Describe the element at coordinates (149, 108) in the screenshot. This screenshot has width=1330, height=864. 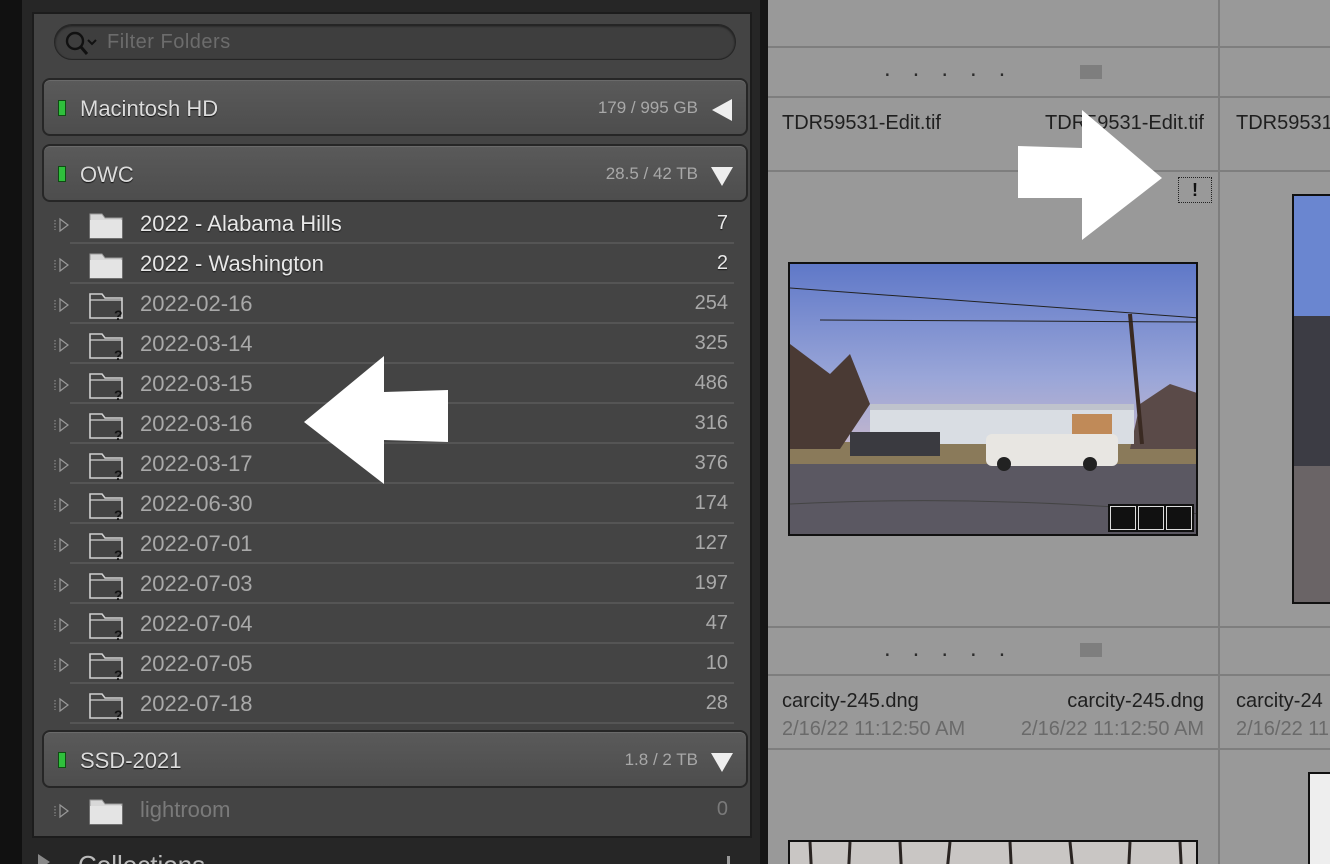
I see `volume-name: Macintosh HD` at that location.